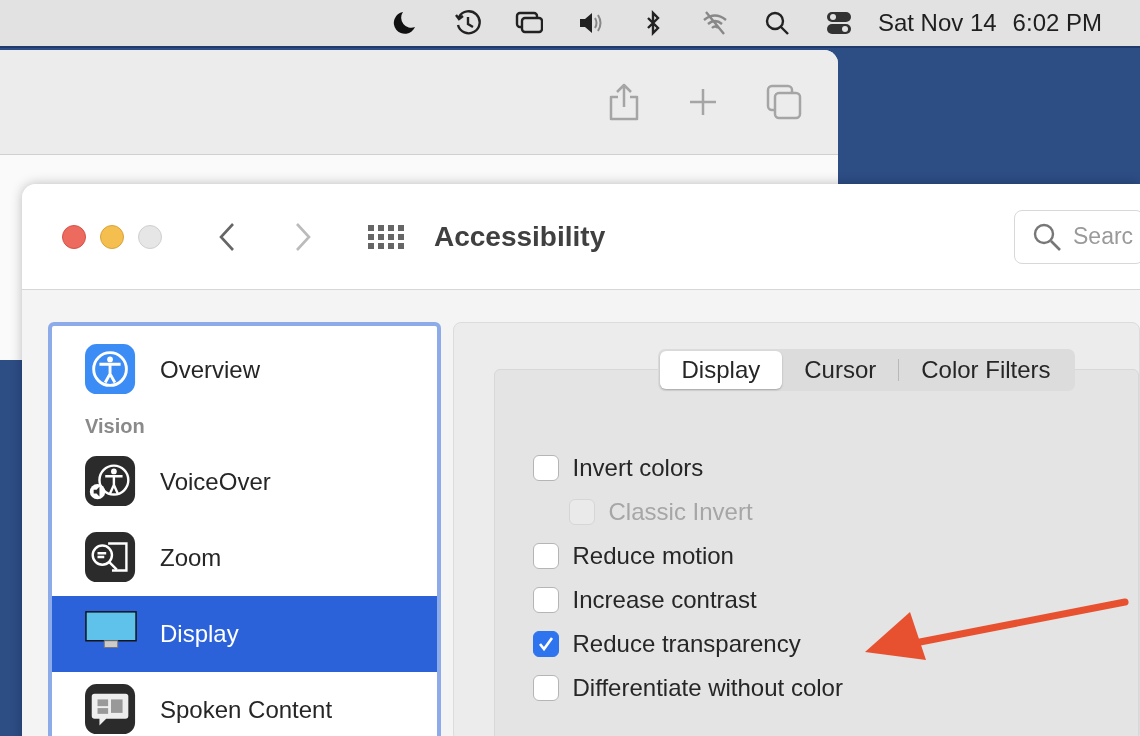 The image size is (1140, 736). What do you see at coordinates (115, 426) in the screenshot?
I see `sidebar-section-header: Vision` at bounding box center [115, 426].